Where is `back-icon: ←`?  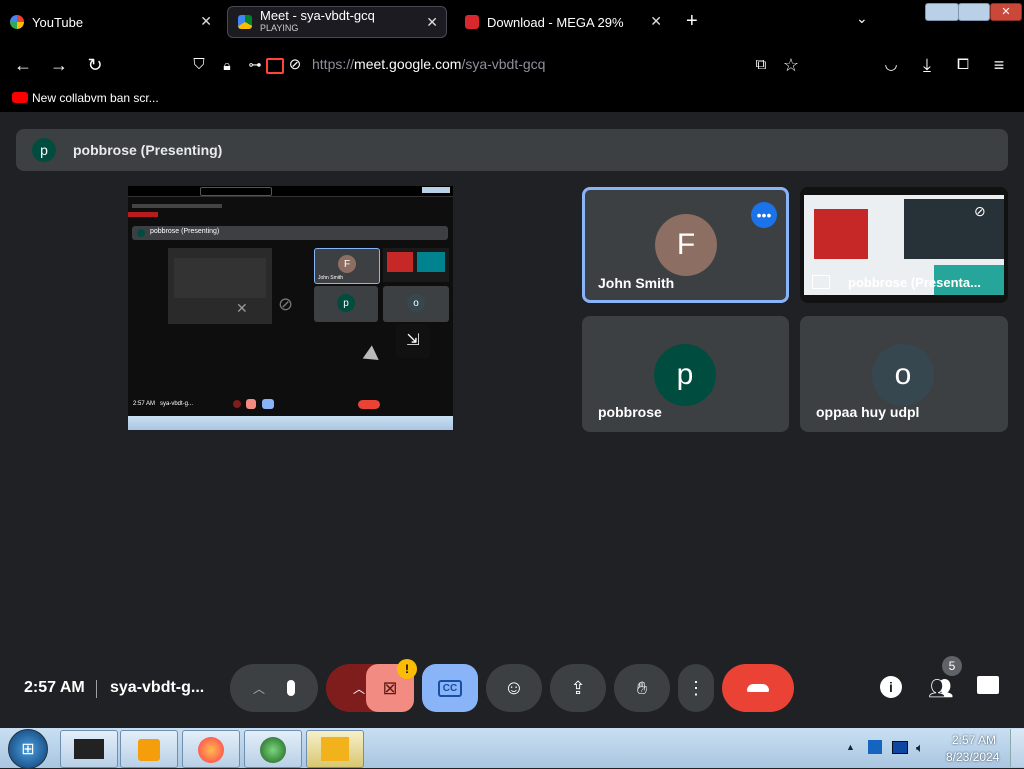 back-icon: ← is located at coordinates (23, 65).